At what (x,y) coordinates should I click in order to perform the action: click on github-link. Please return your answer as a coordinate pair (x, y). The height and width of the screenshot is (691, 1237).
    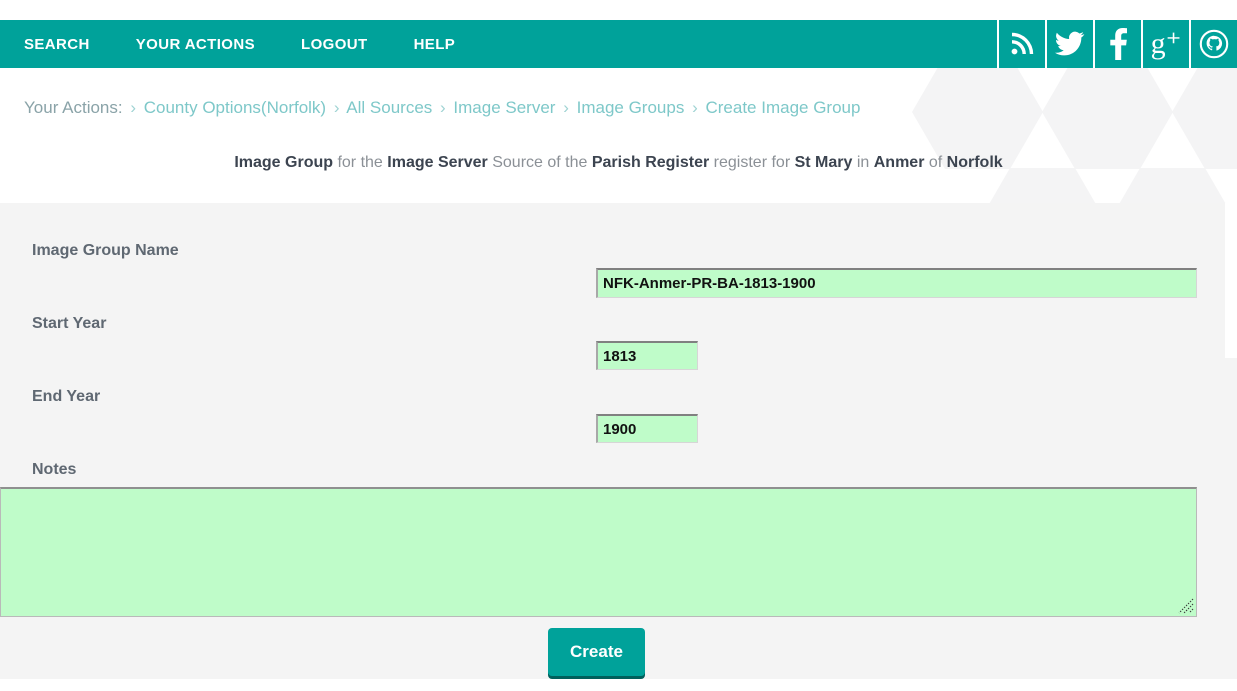
    Looking at the image, I should click on (1213, 44).